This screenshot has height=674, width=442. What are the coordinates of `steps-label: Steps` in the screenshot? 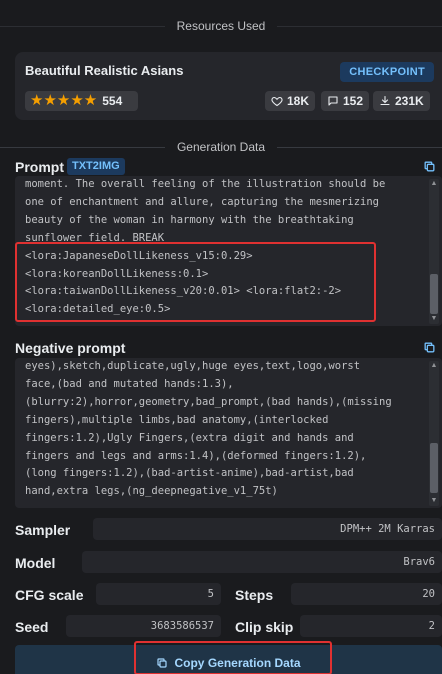 It's located at (254, 595).